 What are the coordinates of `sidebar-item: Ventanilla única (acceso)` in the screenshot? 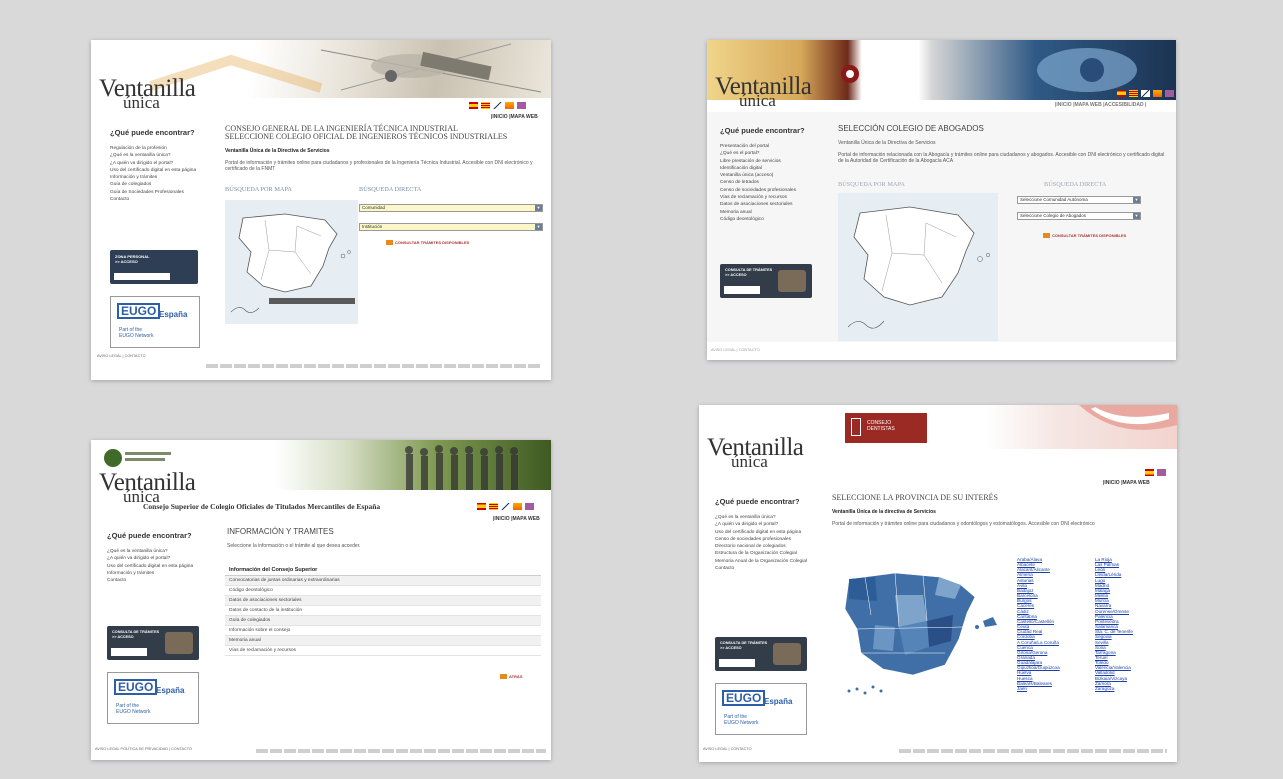 It's located at (762, 175).